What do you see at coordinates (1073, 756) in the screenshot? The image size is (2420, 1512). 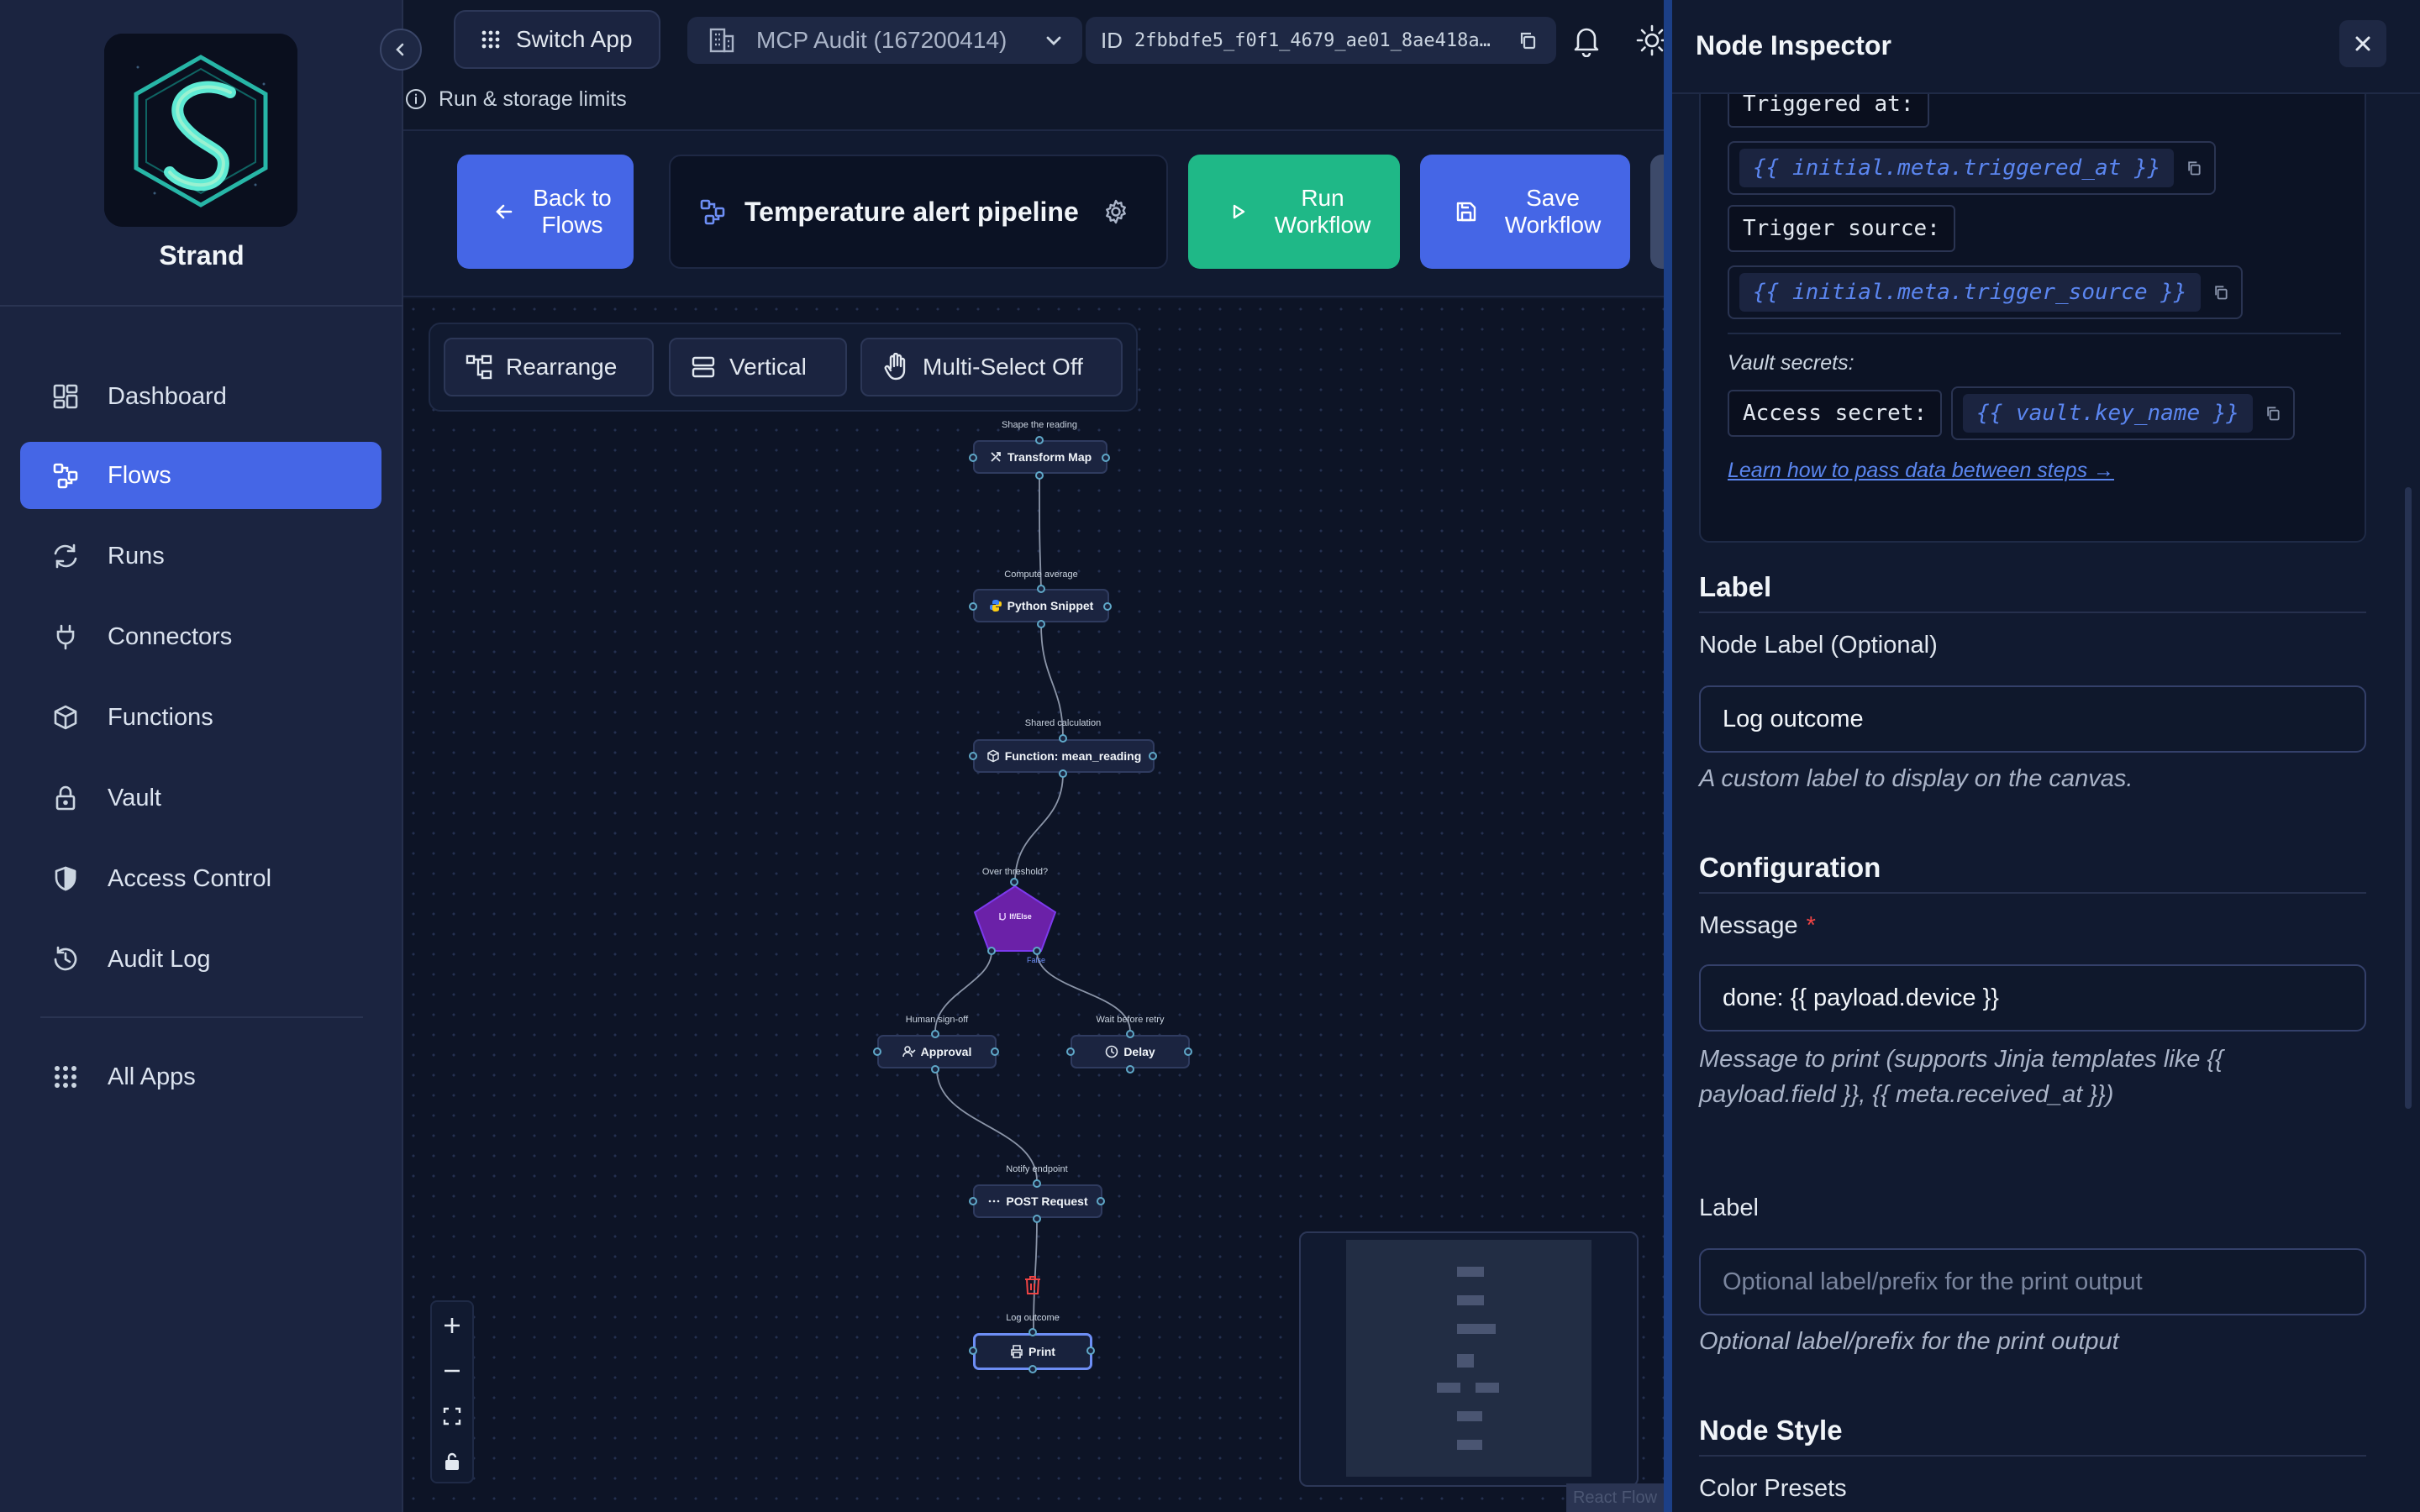 I see `node-label: Function: mean_reading` at bounding box center [1073, 756].